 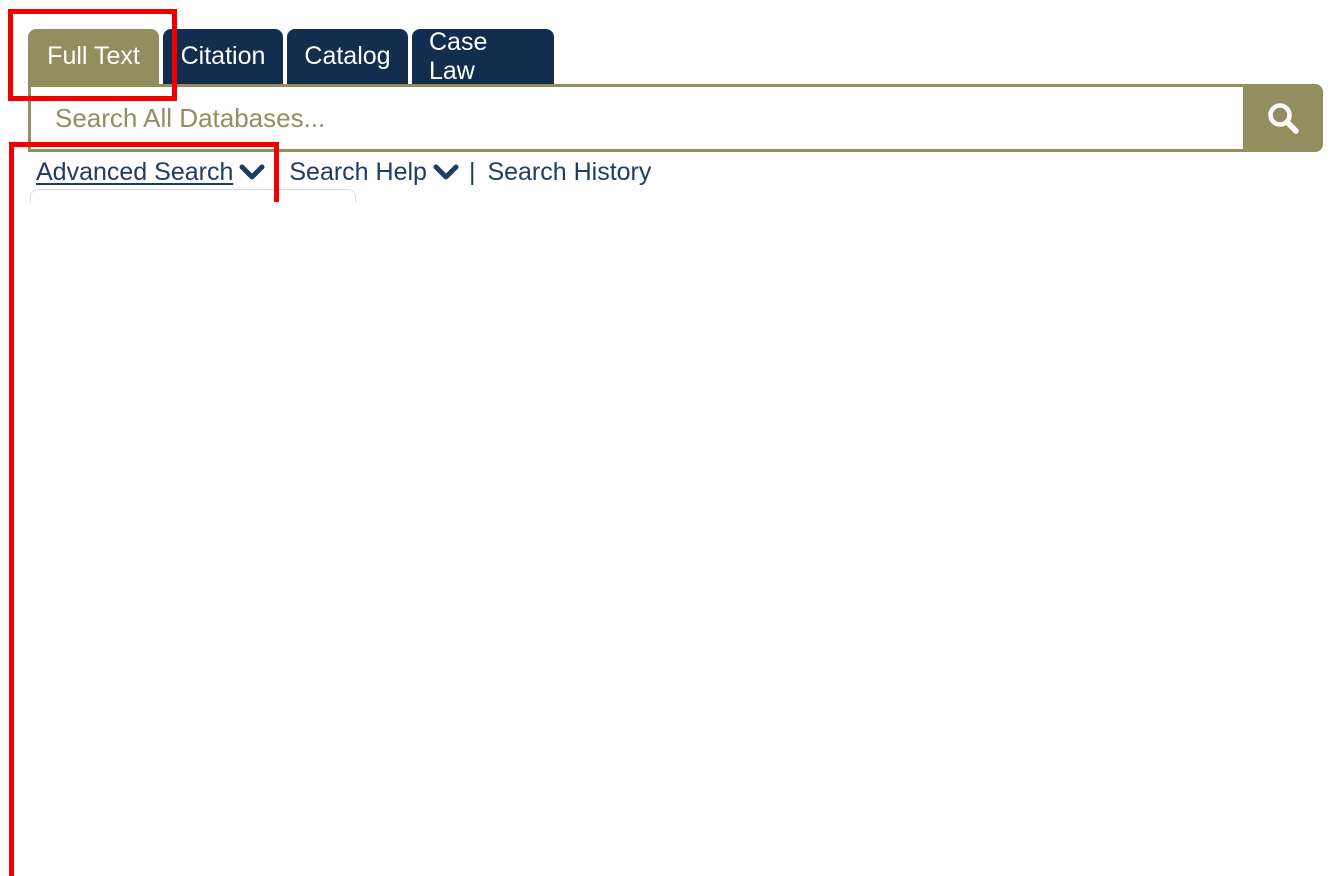 I want to click on search-history-link: Search History, so click(x=569, y=172).